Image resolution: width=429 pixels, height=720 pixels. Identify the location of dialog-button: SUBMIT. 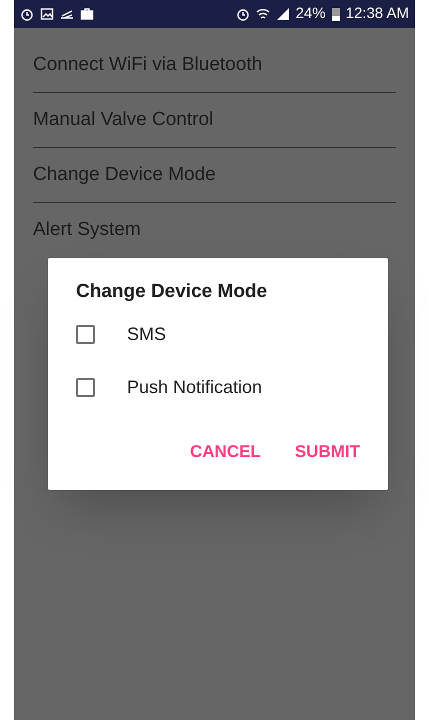
(327, 451).